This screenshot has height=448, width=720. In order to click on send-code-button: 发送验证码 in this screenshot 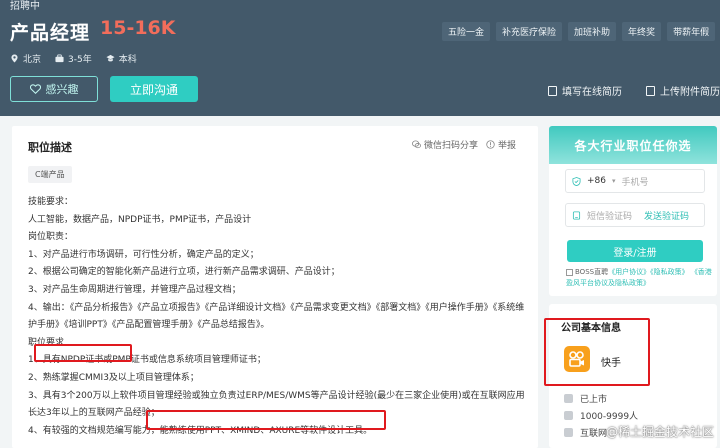, I will do `click(666, 215)`.